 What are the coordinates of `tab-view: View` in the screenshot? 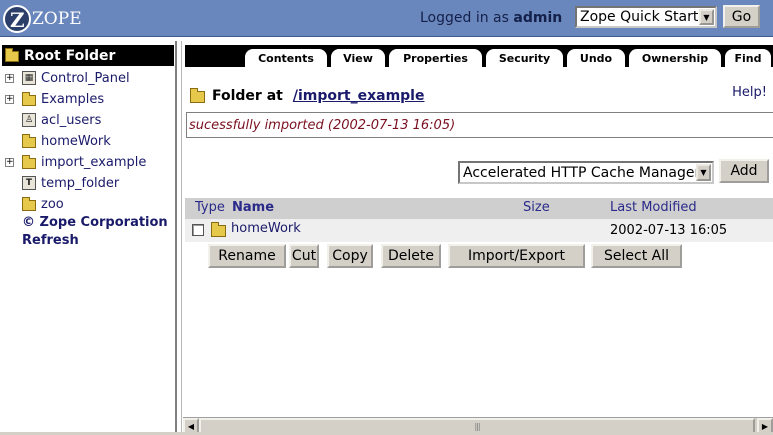 It's located at (358, 58).